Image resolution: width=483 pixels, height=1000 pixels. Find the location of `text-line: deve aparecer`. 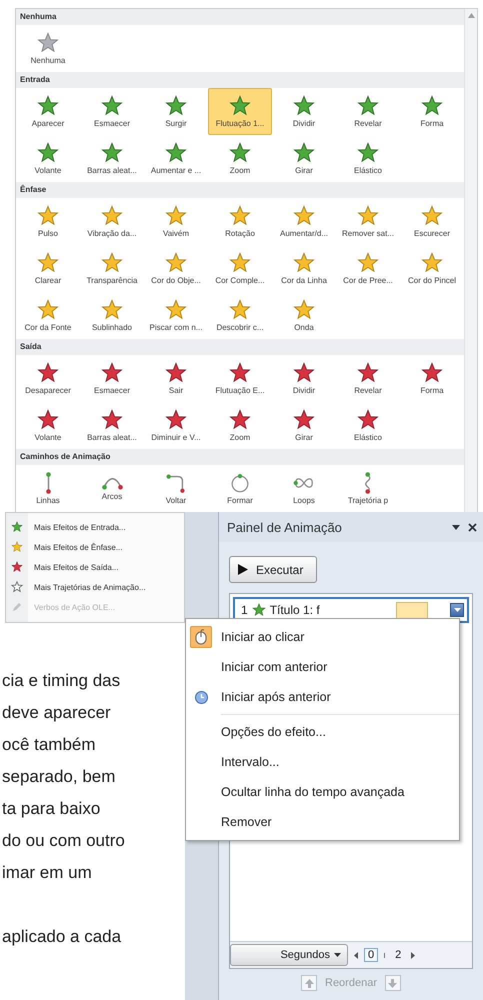

text-line: deve aparecer is located at coordinates (56, 713).